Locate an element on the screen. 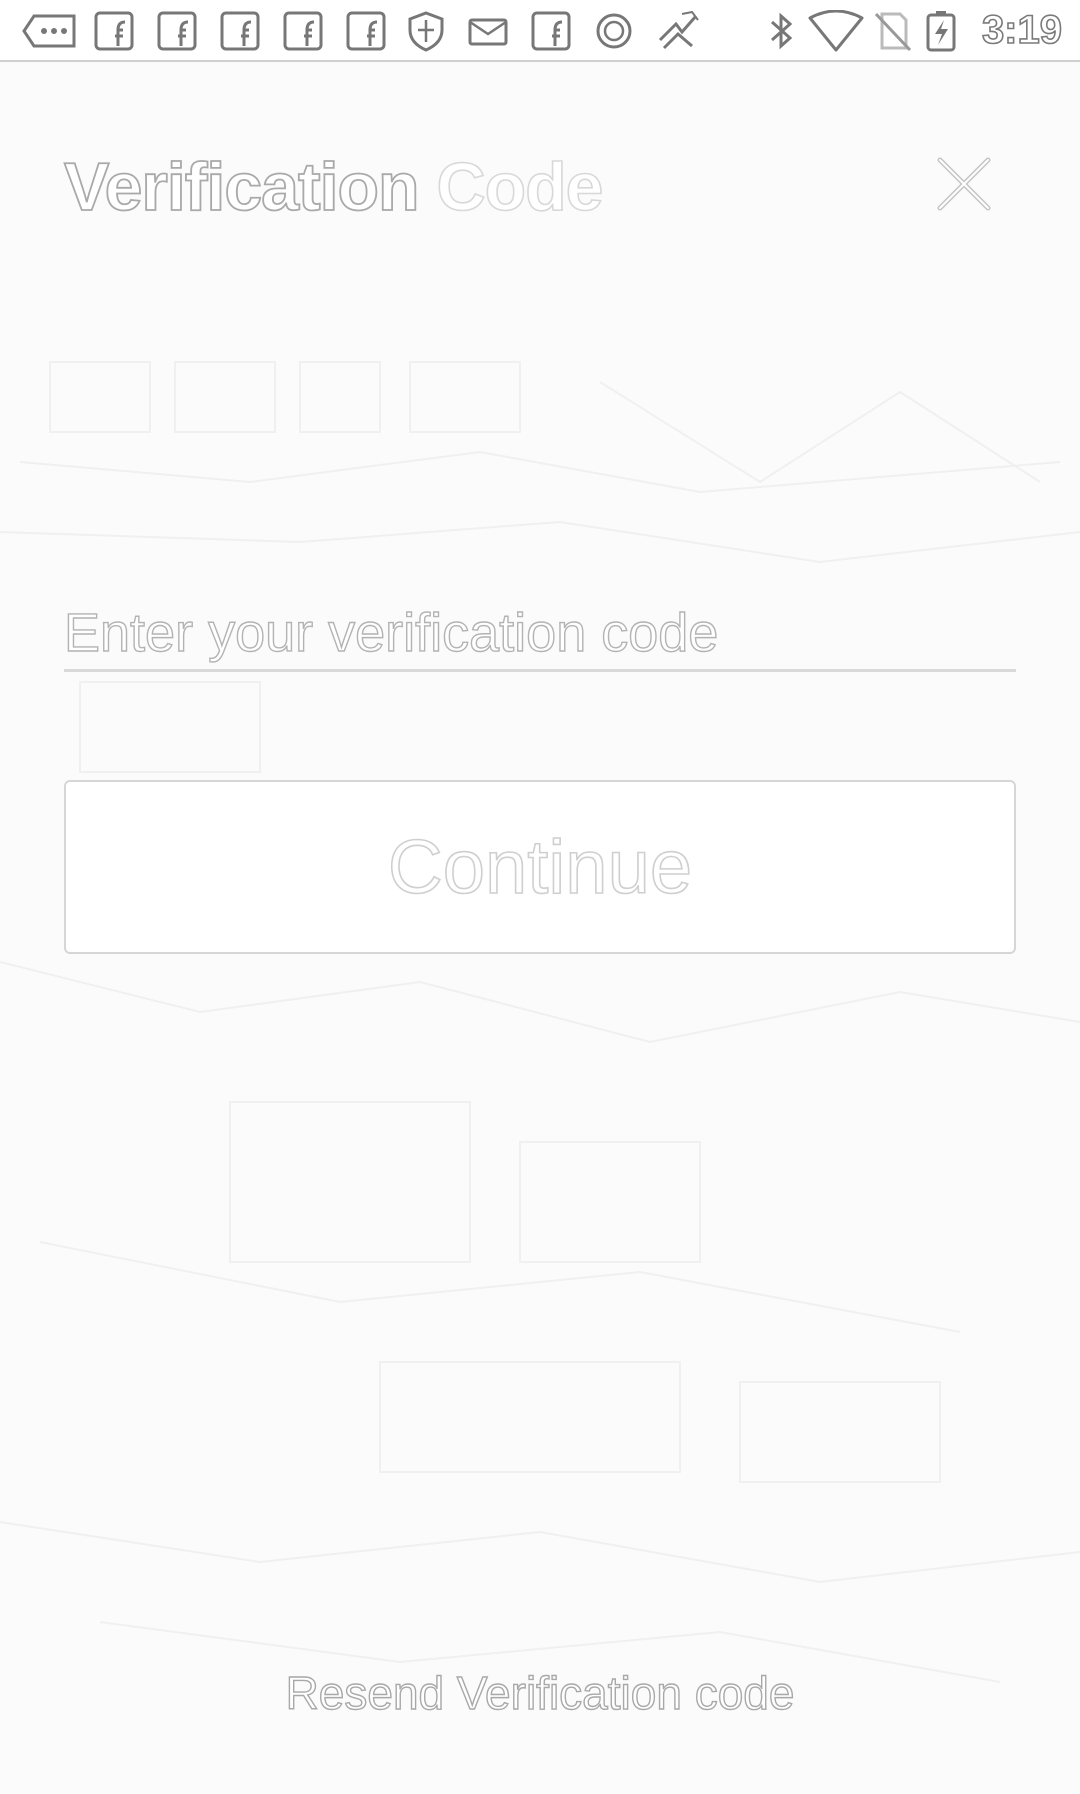 This screenshot has width=1080, height=1794. page-title-part2: Code is located at coordinates (520, 187).